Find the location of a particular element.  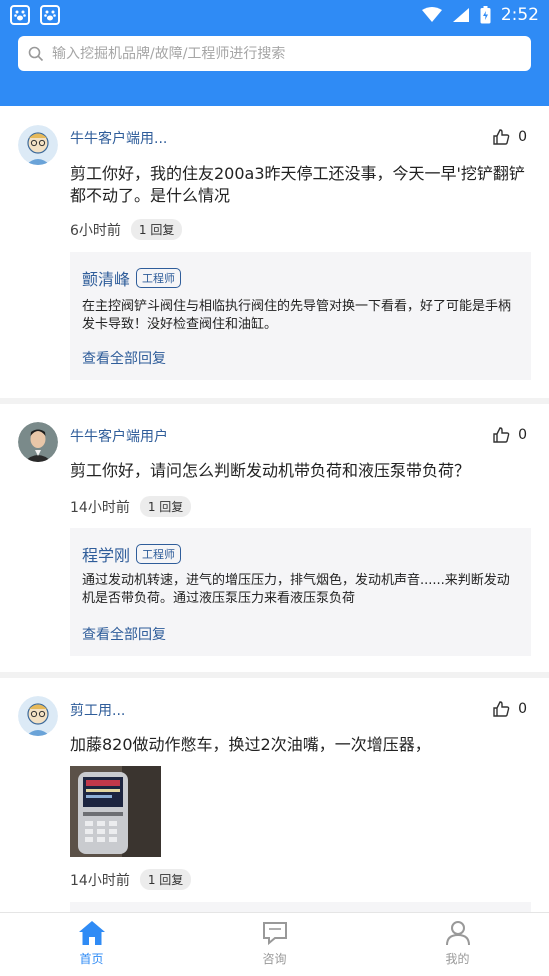

question-text: 加藤820做动作憋车，换过2次油嘴，一次增压器， is located at coordinates (298, 745).